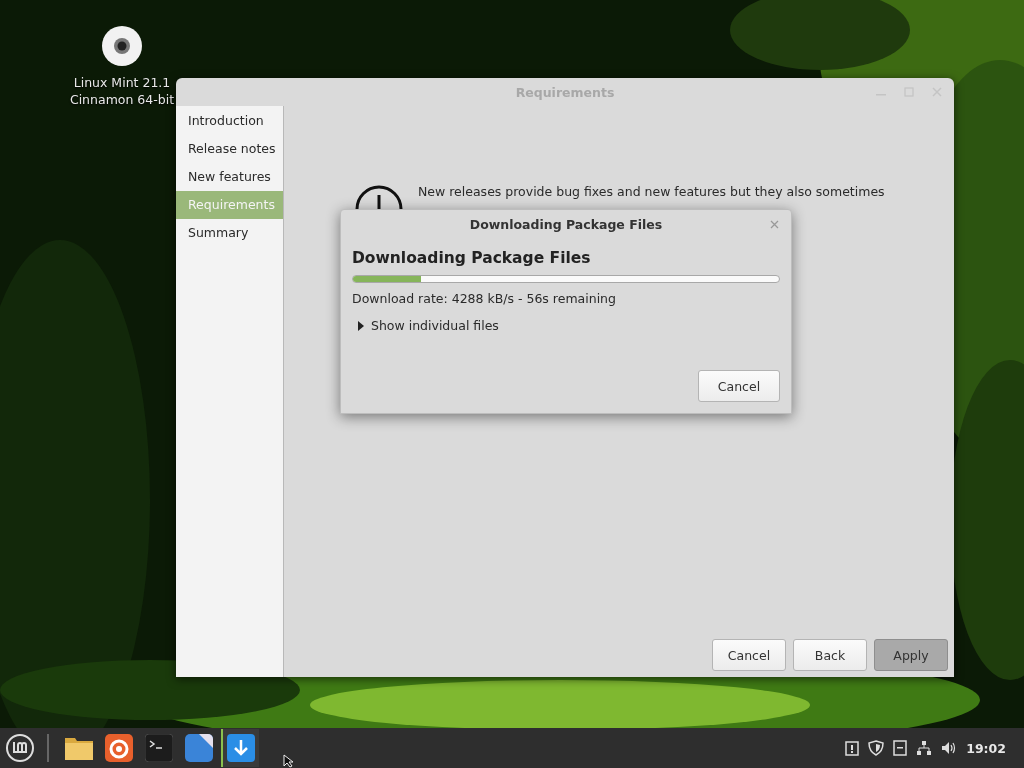 This screenshot has width=1024, height=768. What do you see at coordinates (199, 748) in the screenshot?
I see `document-icon` at bounding box center [199, 748].